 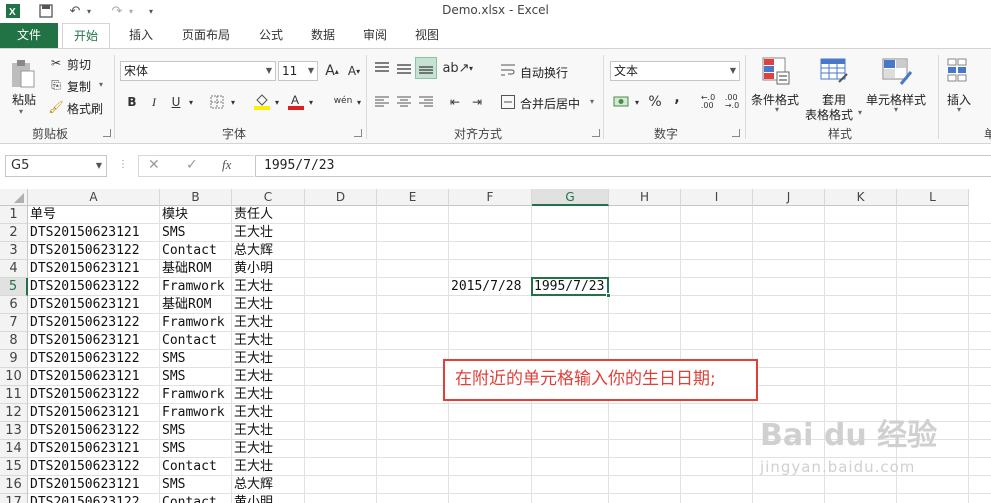 I want to click on row-header-13: 13, so click(x=14, y=431).